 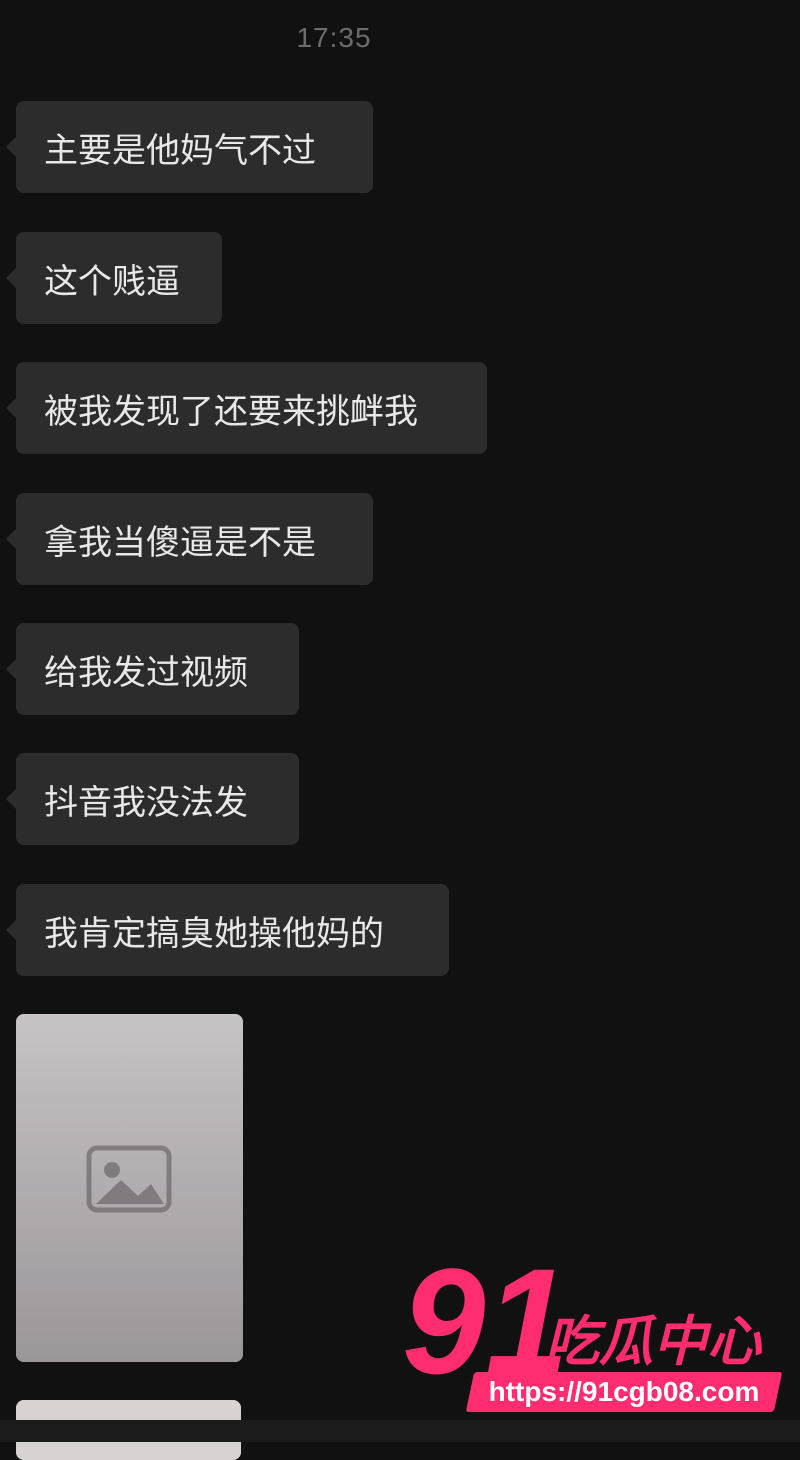 What do you see at coordinates (180, 542) in the screenshot?
I see `message-text: 拿我当傻逼是不是` at bounding box center [180, 542].